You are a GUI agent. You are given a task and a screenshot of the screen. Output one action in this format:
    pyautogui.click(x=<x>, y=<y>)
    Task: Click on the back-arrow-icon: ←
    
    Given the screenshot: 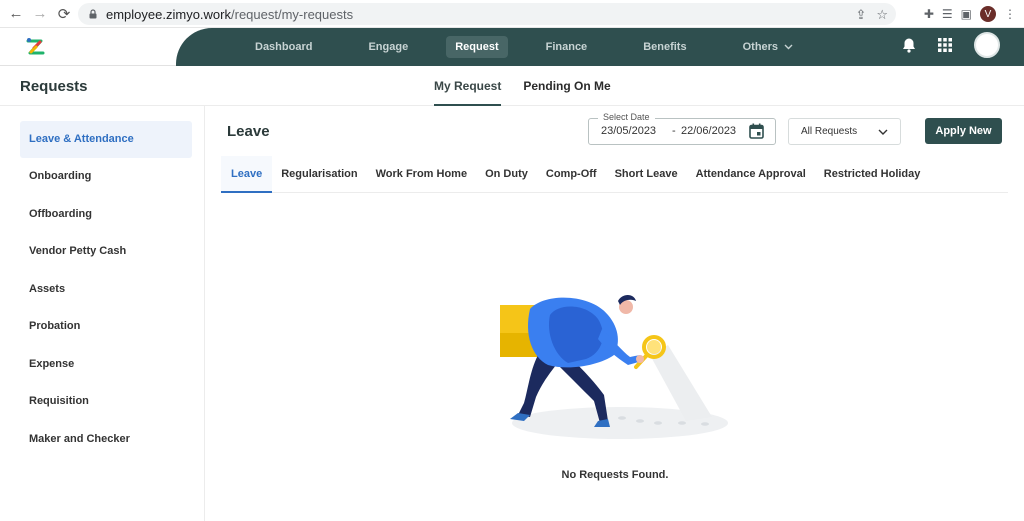 What is the action you would take?
    pyautogui.click(x=16, y=14)
    